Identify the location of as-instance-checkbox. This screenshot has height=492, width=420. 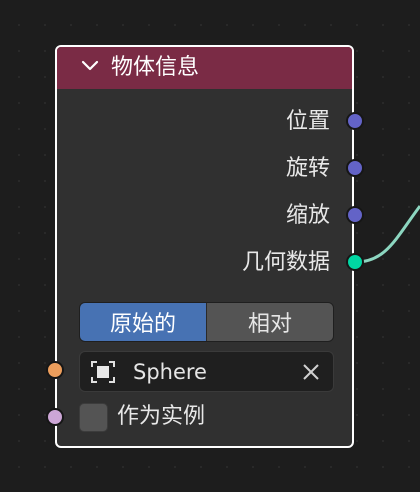
(93, 417).